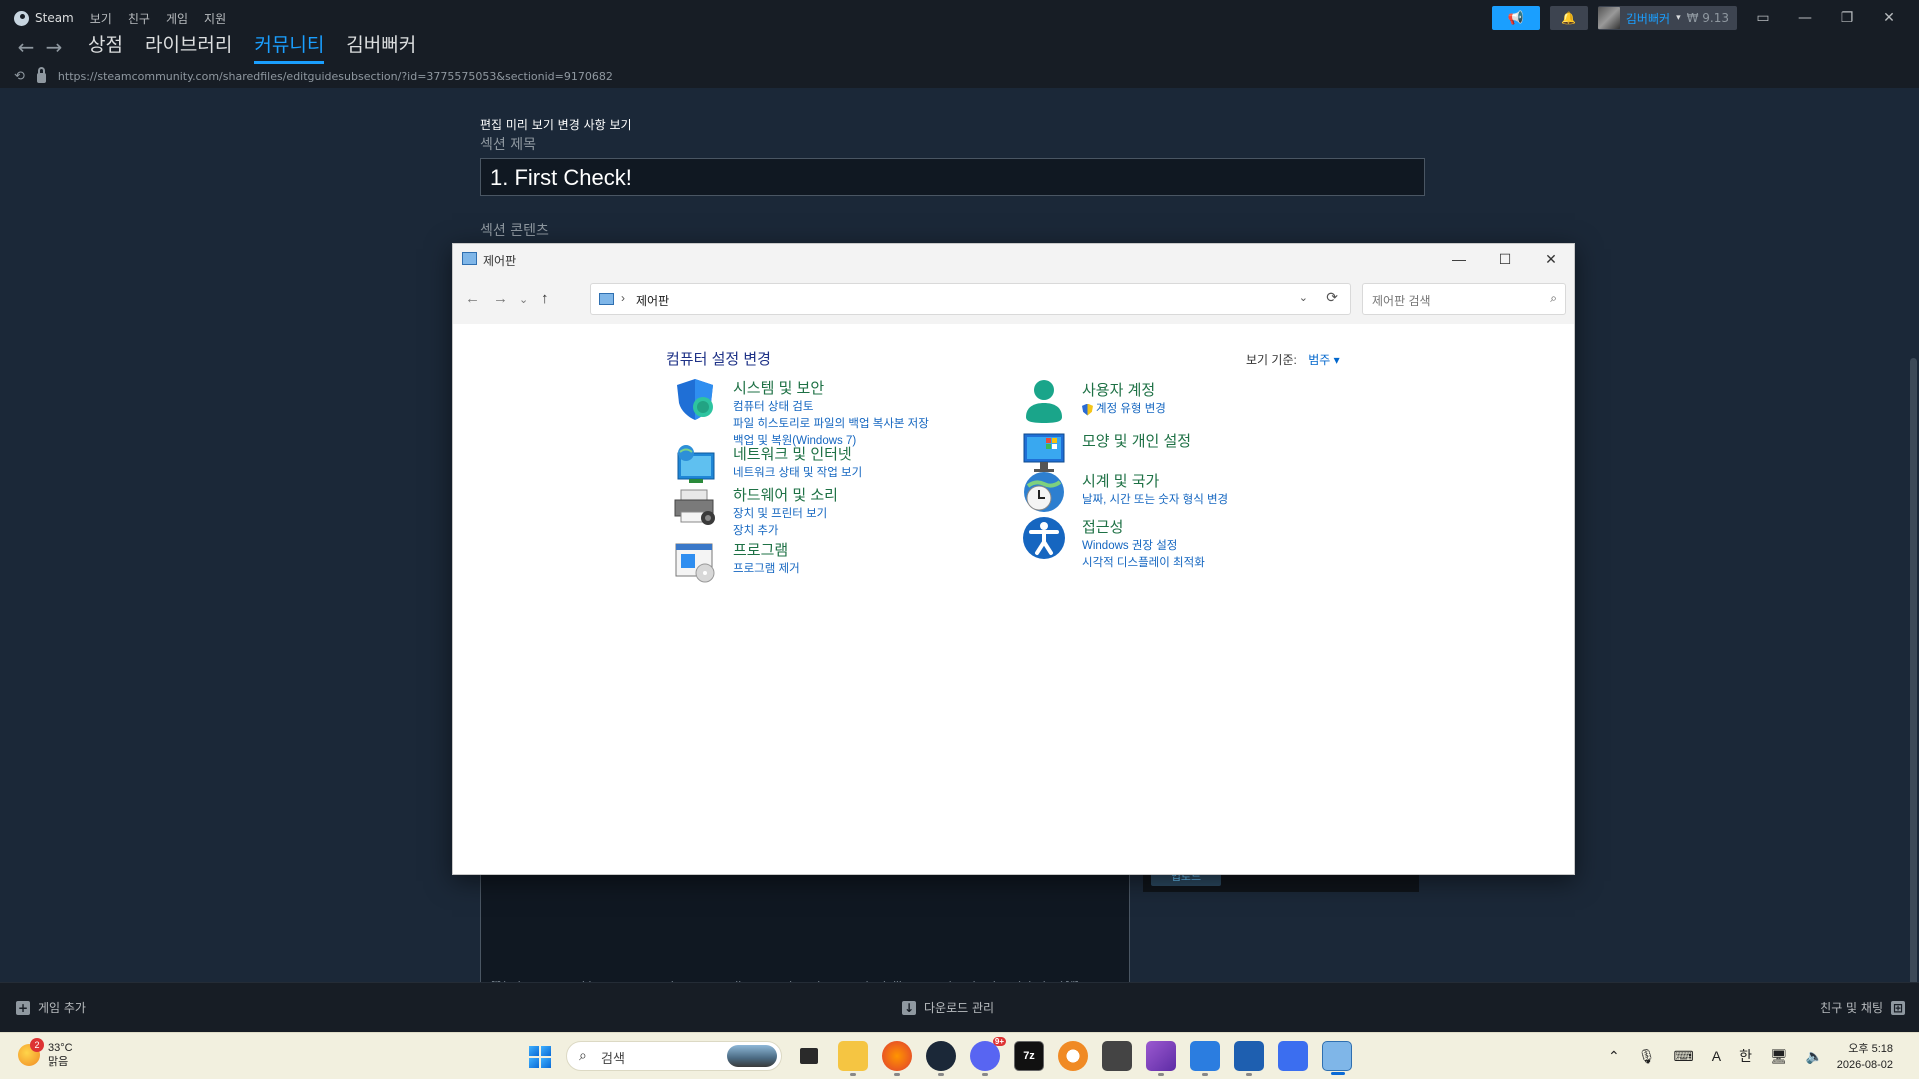 This screenshot has height=1079, width=1919. I want to click on cp-back-icon: ←, so click(472, 298).